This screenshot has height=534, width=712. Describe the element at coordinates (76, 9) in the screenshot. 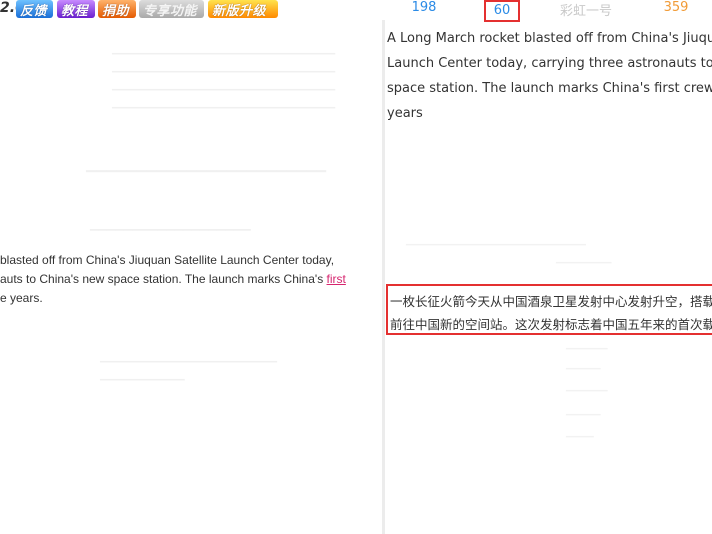

I see `tutorial-button: 教程` at that location.